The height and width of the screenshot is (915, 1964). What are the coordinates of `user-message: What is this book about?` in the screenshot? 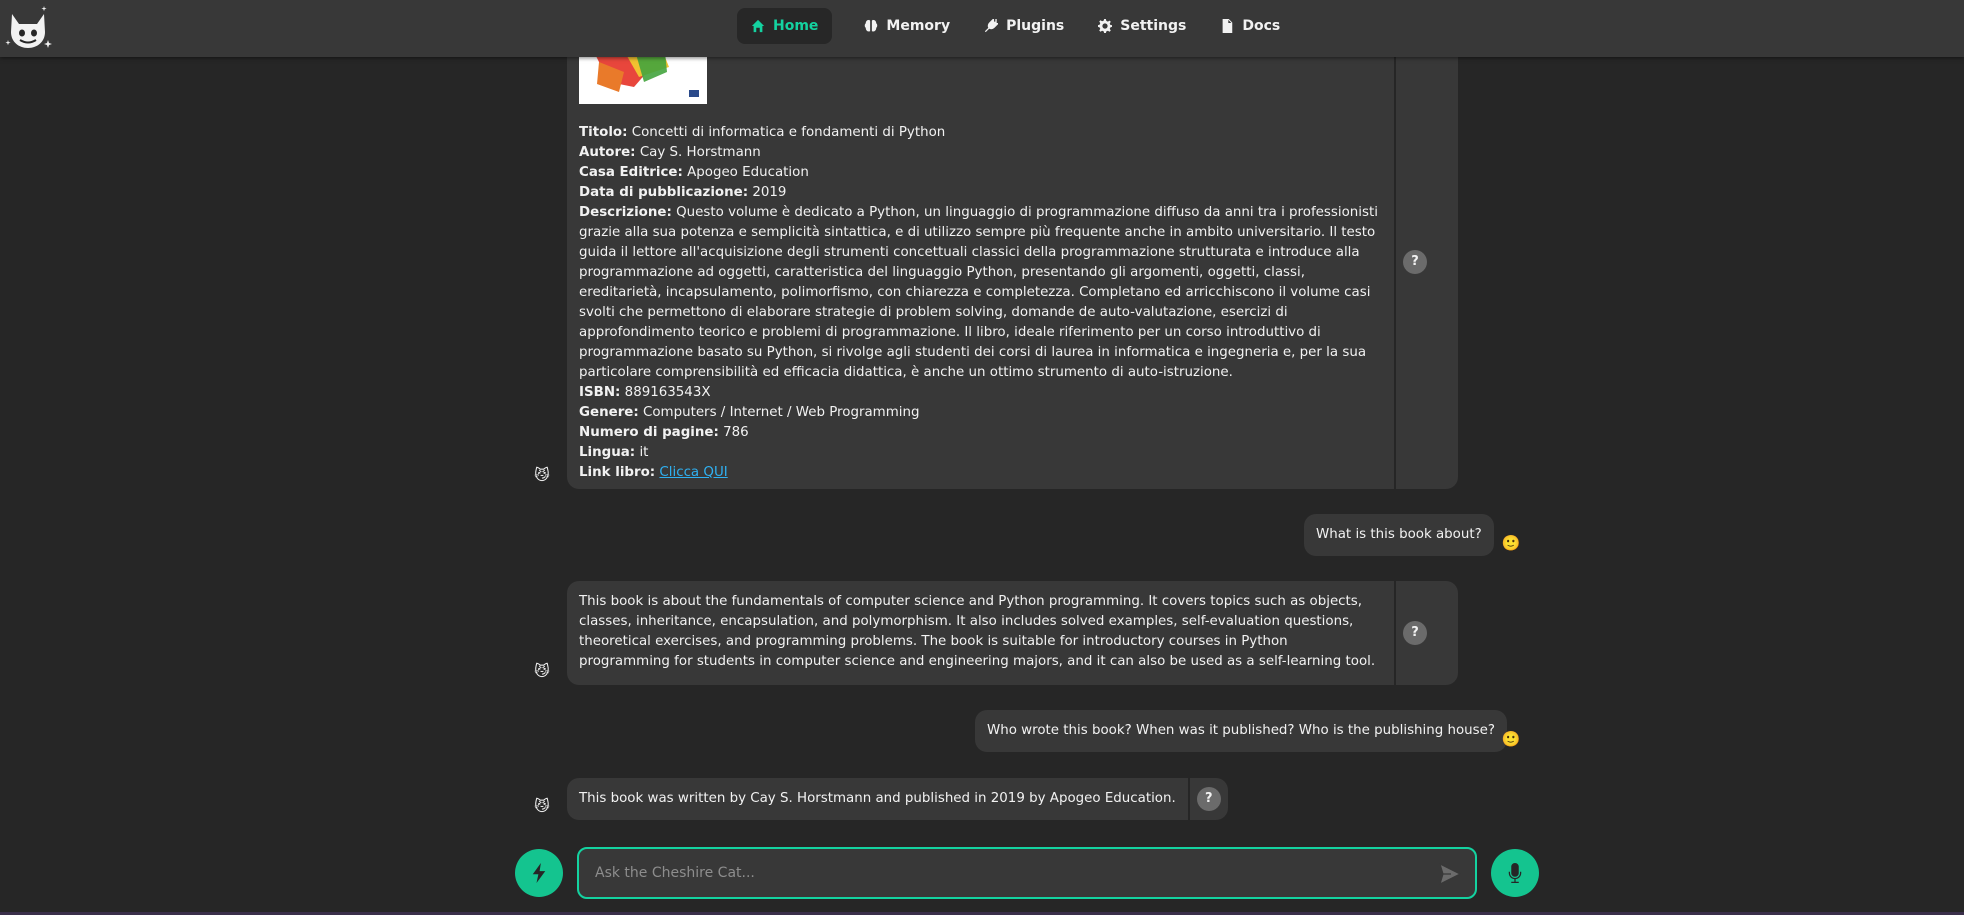 It's located at (1399, 535).